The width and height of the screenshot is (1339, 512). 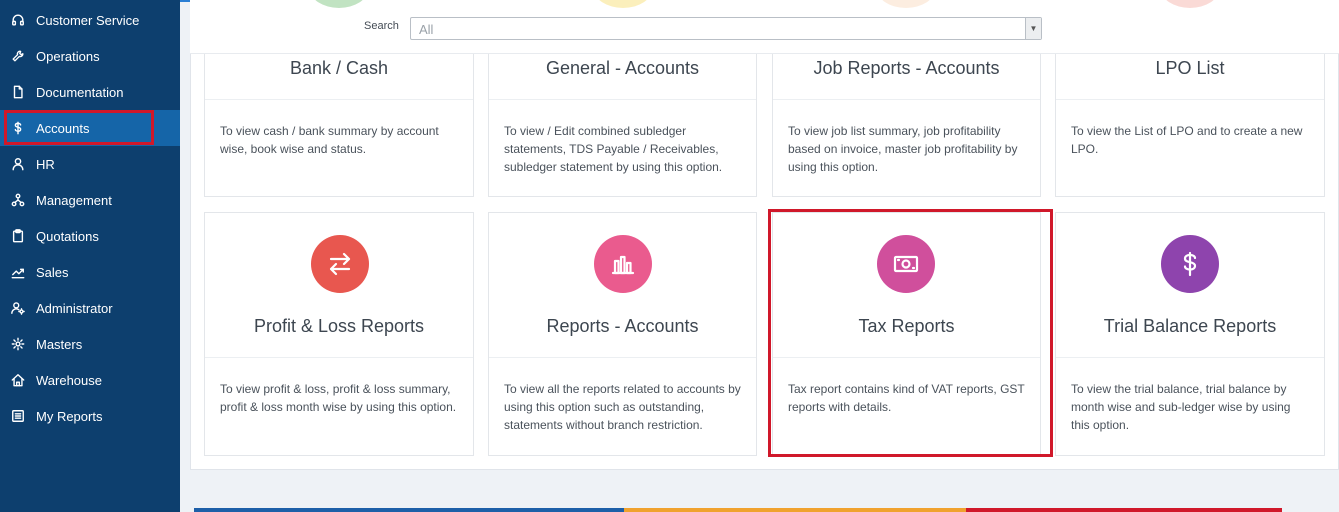 I want to click on report-list-icon, so click(x=18, y=416).